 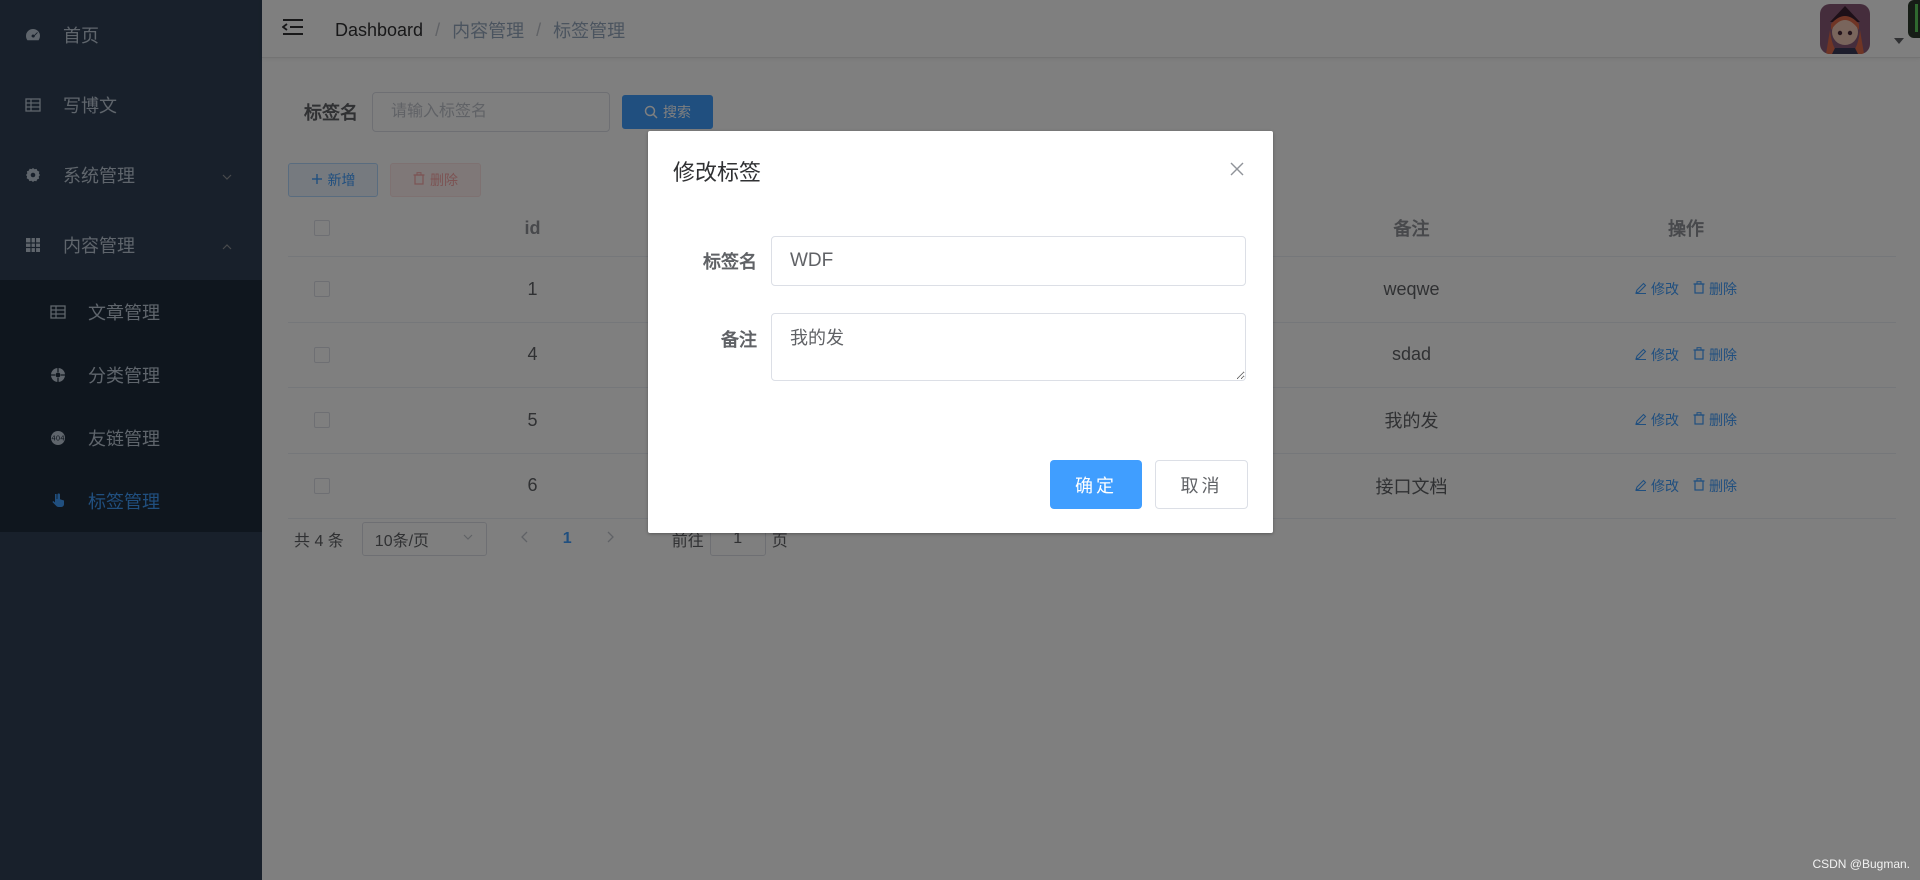 What do you see at coordinates (717, 172) in the screenshot?
I see `dialog-title: 修改标签` at bounding box center [717, 172].